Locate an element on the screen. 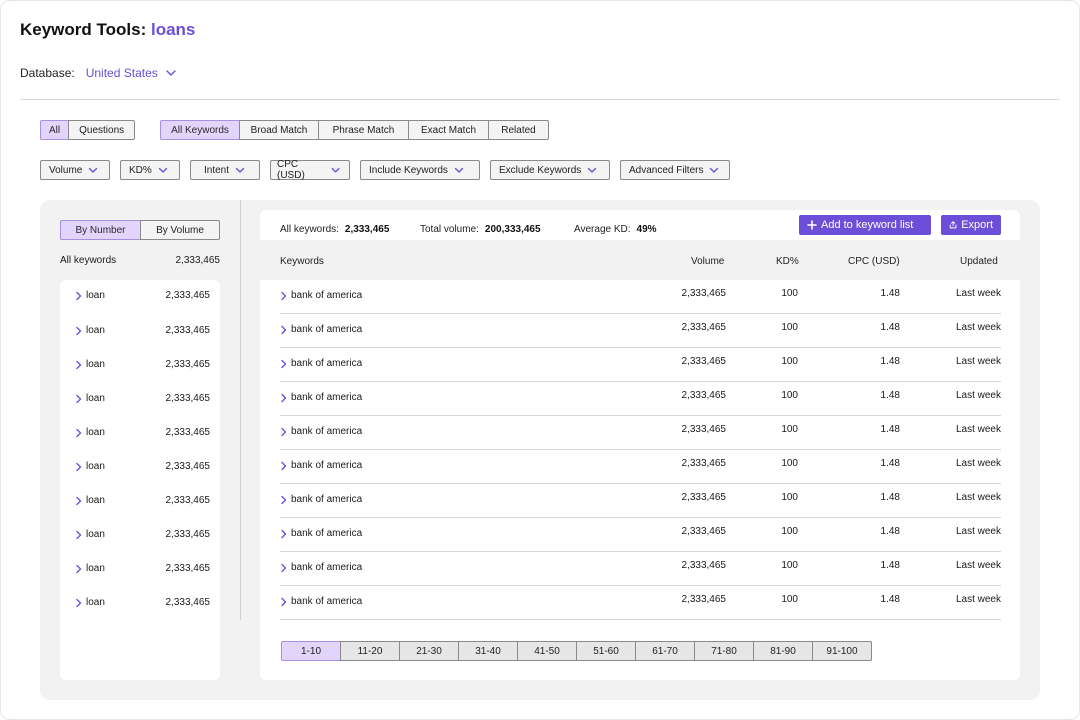  filter-exclude-keywords: Exclude Keywords is located at coordinates (550, 170).